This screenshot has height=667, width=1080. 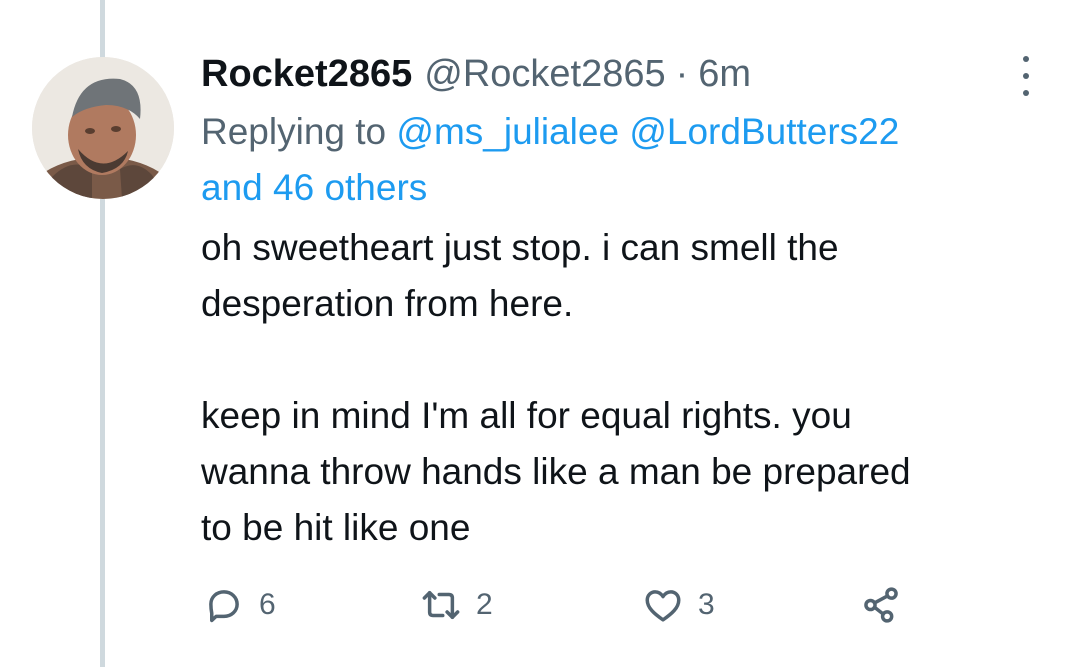 I want to click on avatar, so click(x=103, y=128).